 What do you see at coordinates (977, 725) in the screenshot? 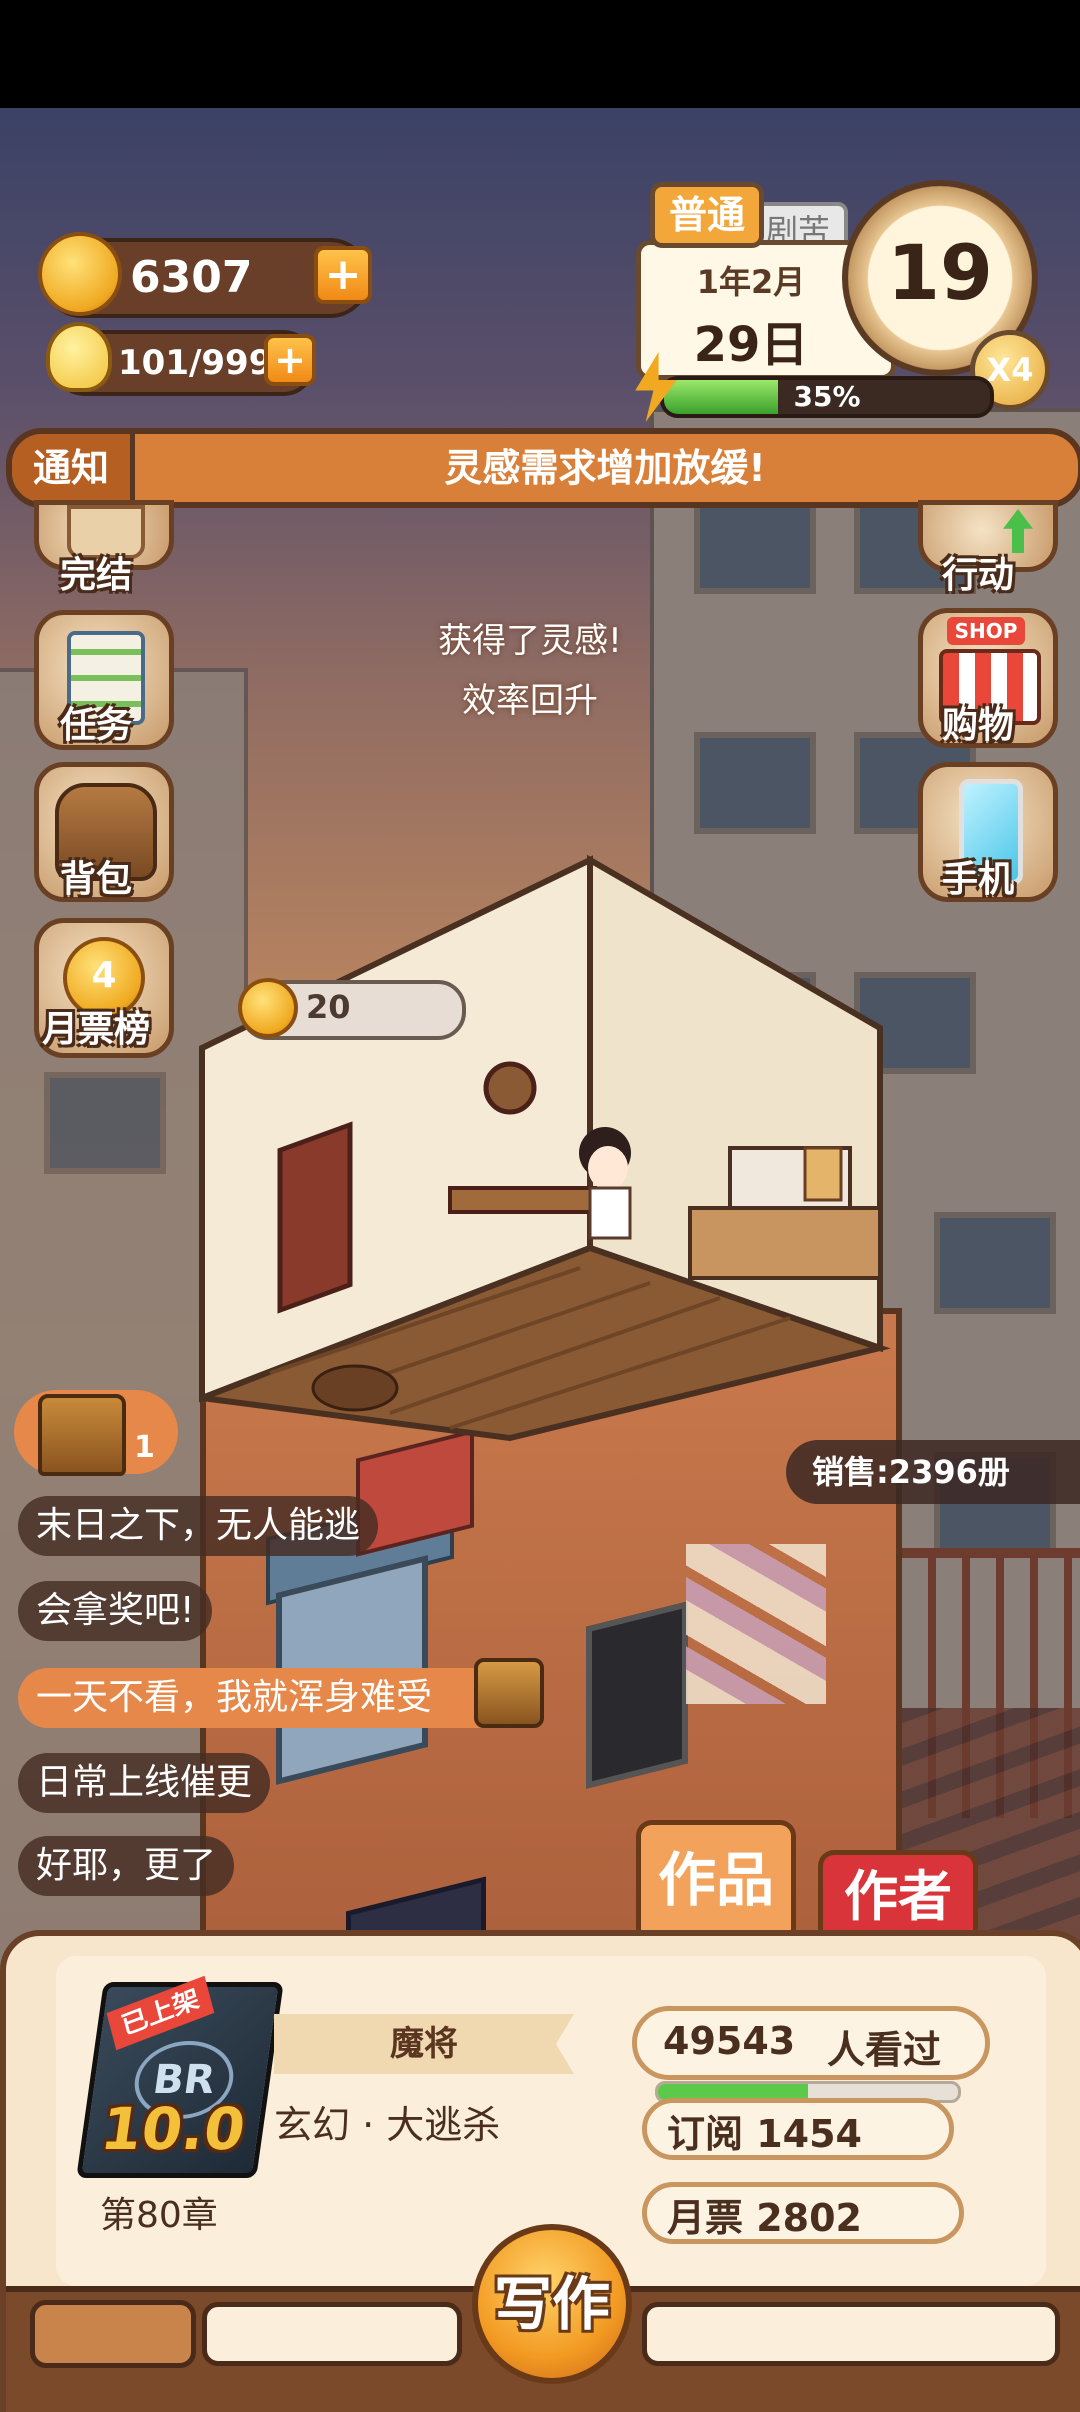
I see `shop-label: 购物` at bounding box center [977, 725].